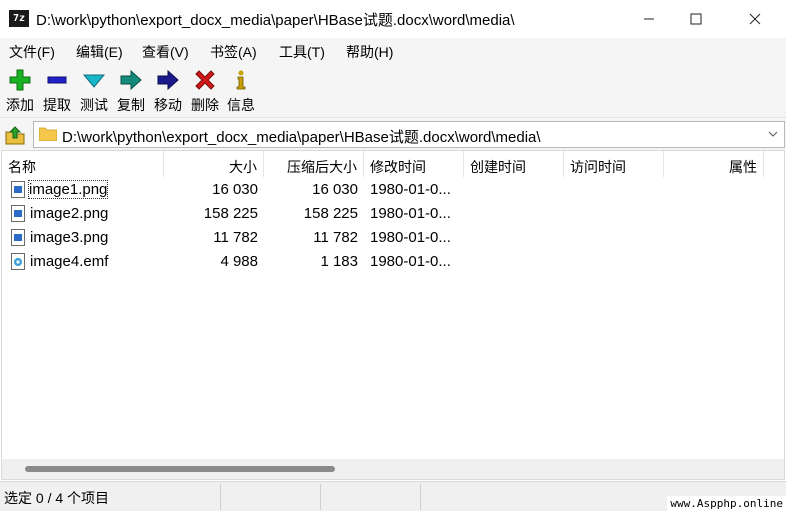 The width and height of the screenshot is (786, 511). Describe the element at coordinates (235, 237) in the screenshot. I see `file-size: 11 782` at that location.